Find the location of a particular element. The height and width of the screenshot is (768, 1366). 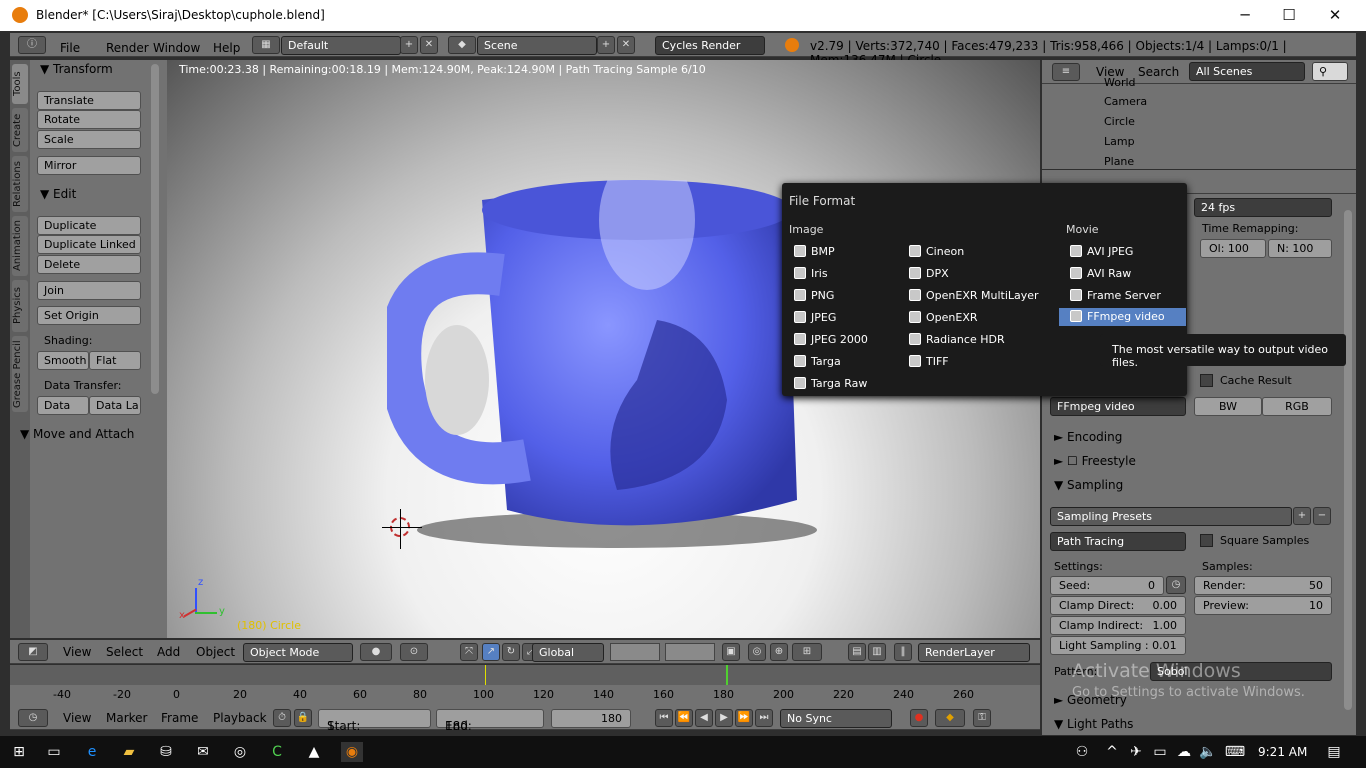

layer-buttons-left is located at coordinates (635, 652).